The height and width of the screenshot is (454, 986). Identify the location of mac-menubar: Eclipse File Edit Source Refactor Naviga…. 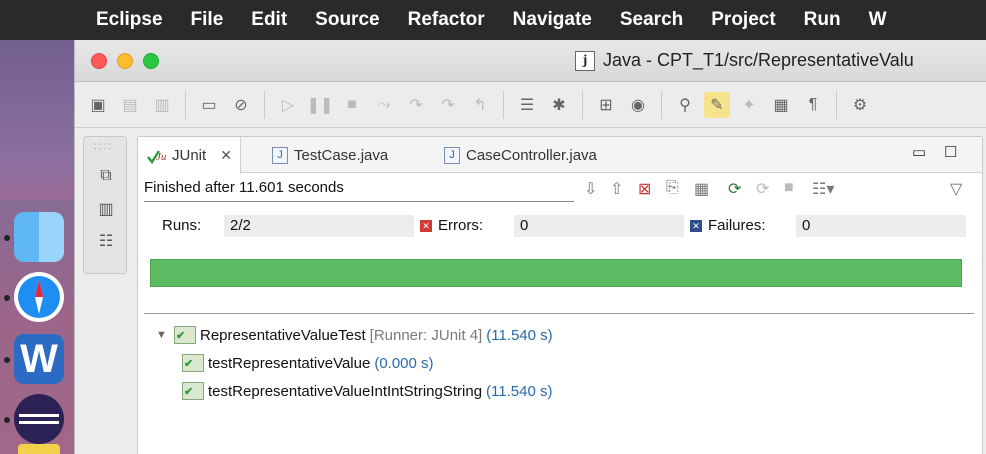
(493, 20).